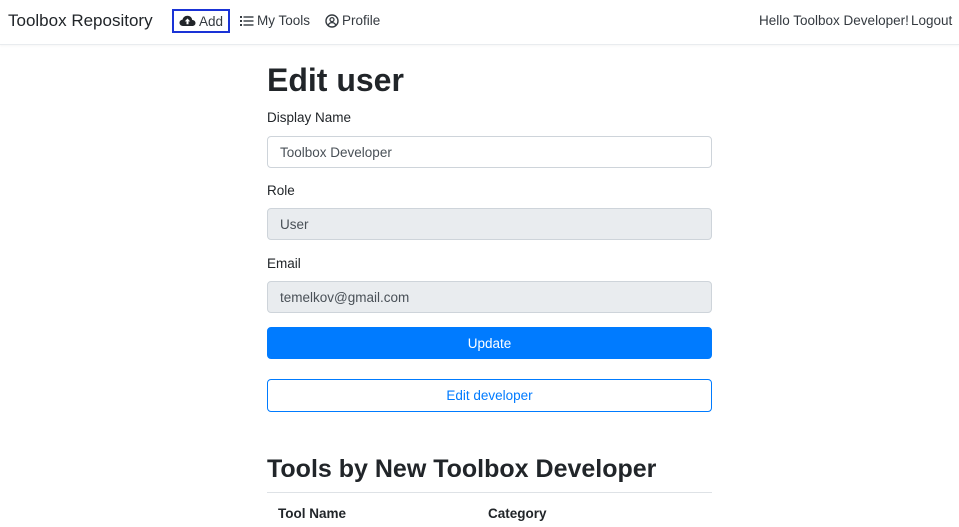 Image resolution: width=959 pixels, height=527 pixels. I want to click on display-name-input: Toolbox Developer, so click(489, 152).